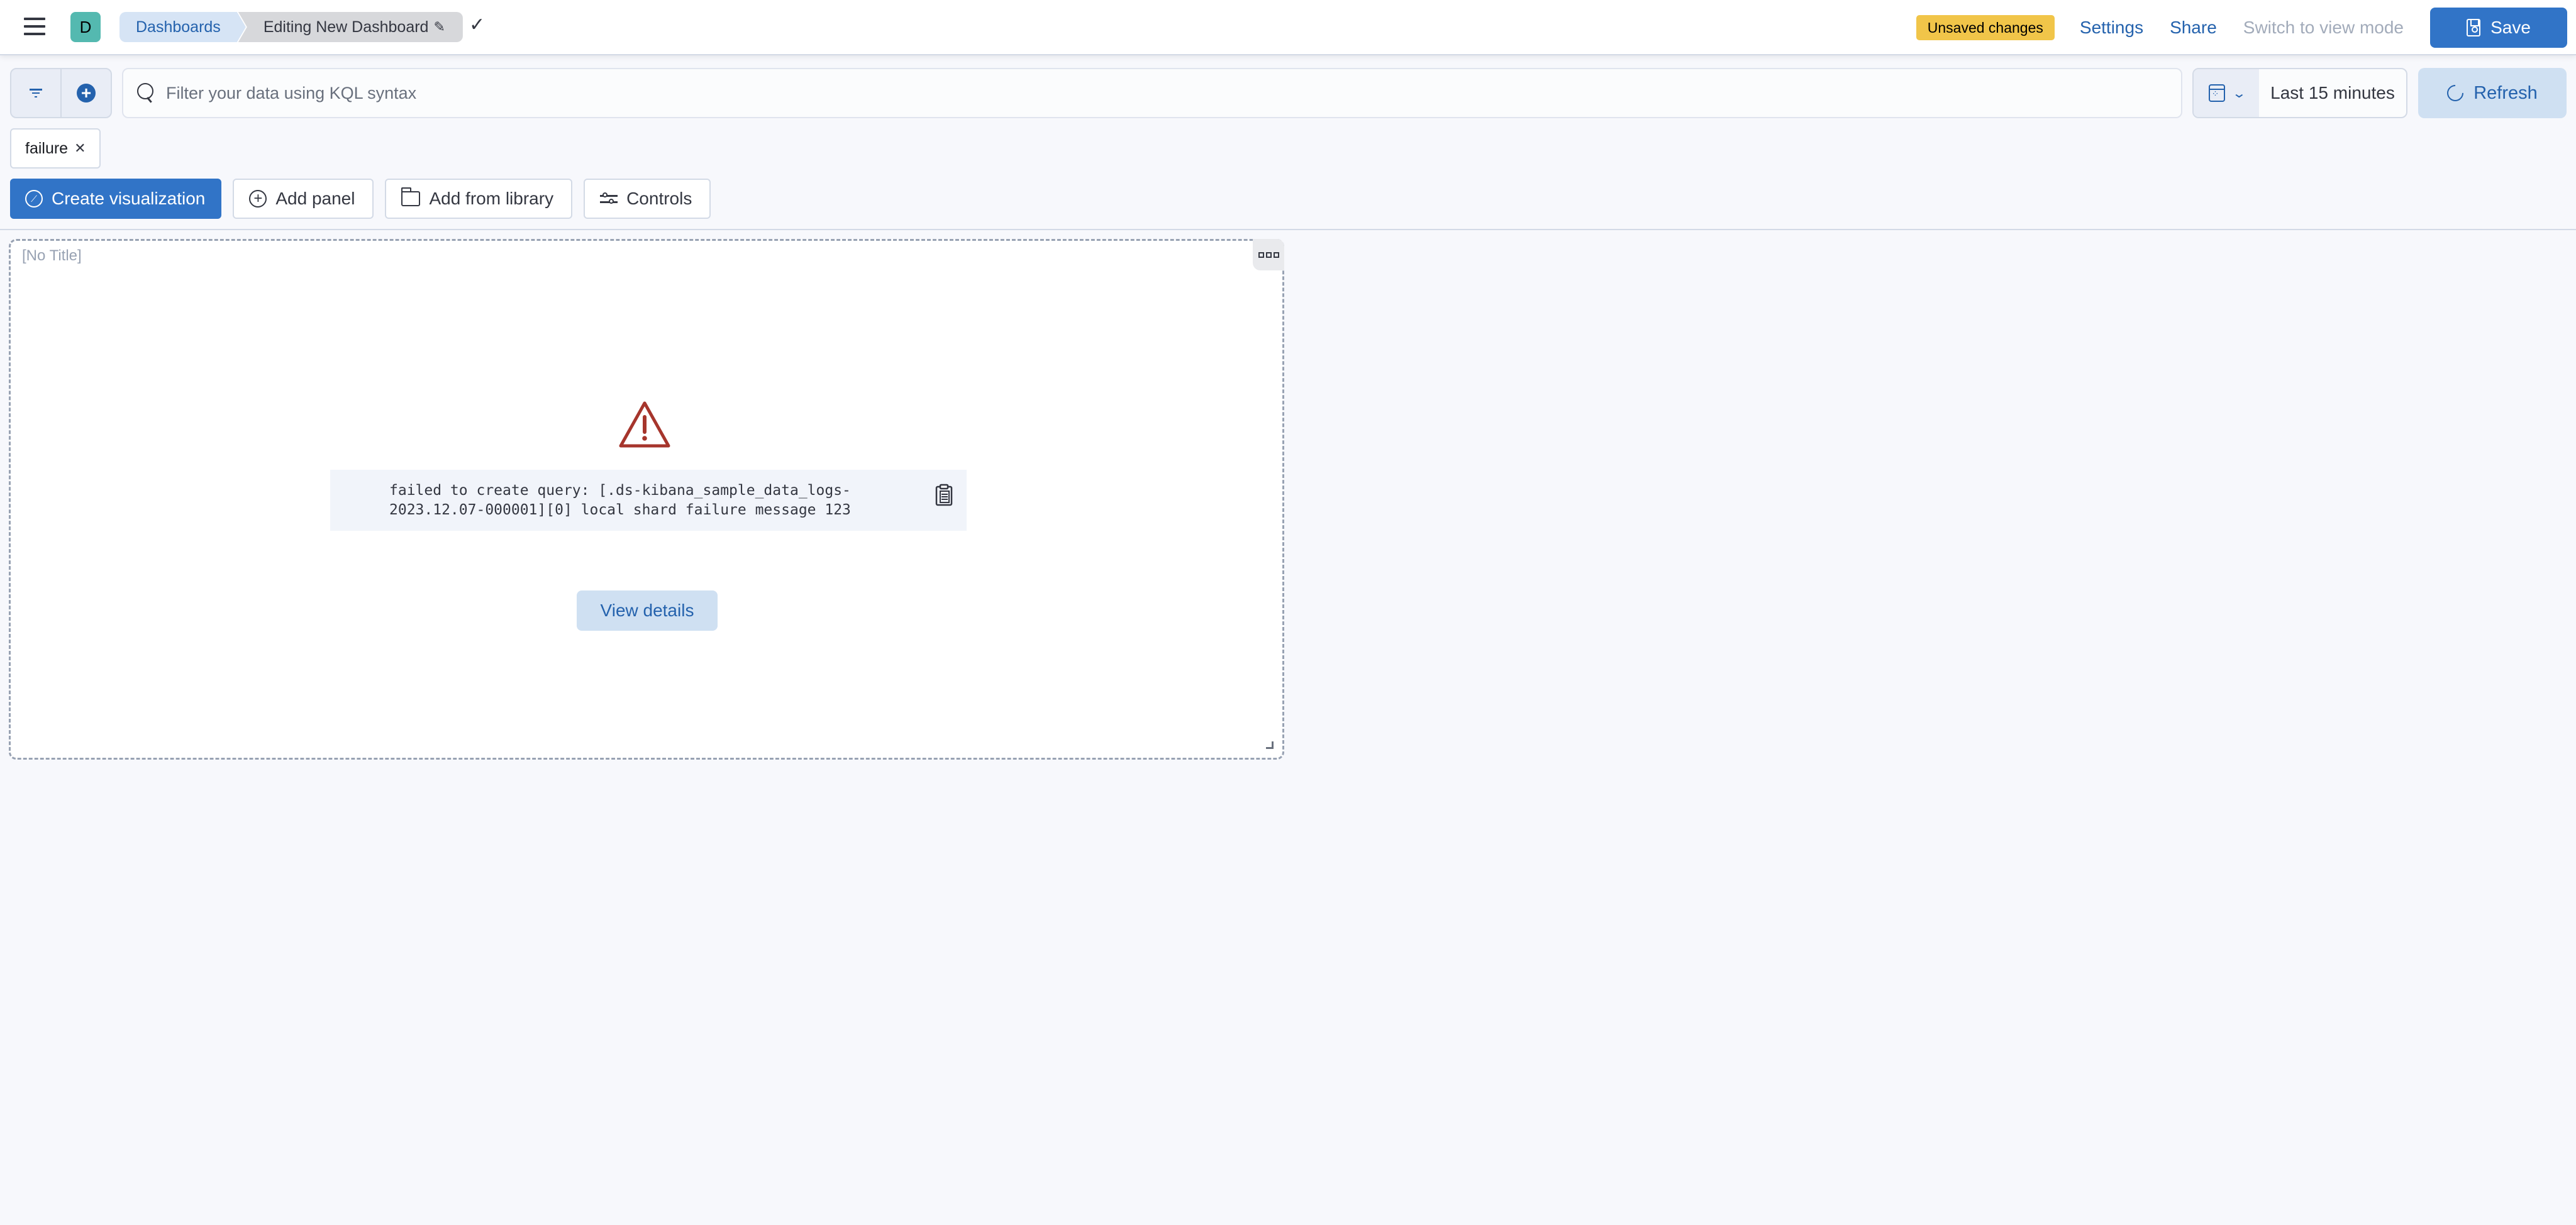 This screenshot has width=2576, height=1225. I want to click on breadcrumb-current-dashboard: Editing New Dashboard ✎, so click(350, 27).